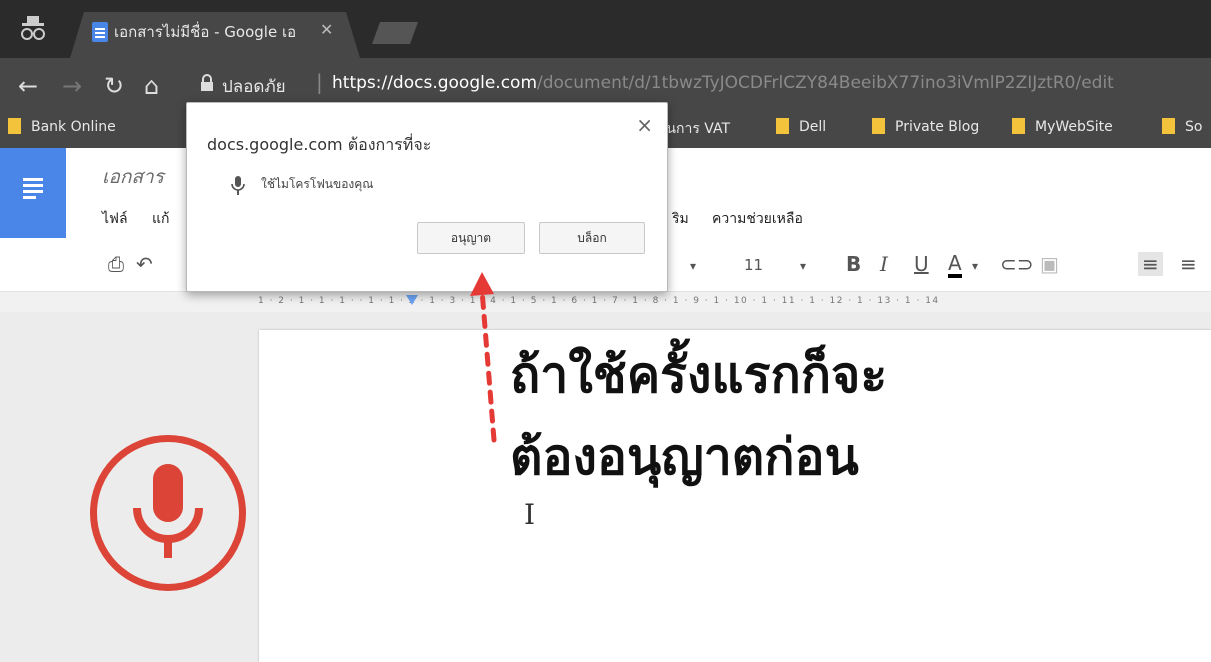 Image resolution: width=1211 pixels, height=662 pixels. What do you see at coordinates (33, 28) in the screenshot?
I see `incognito-icon` at bounding box center [33, 28].